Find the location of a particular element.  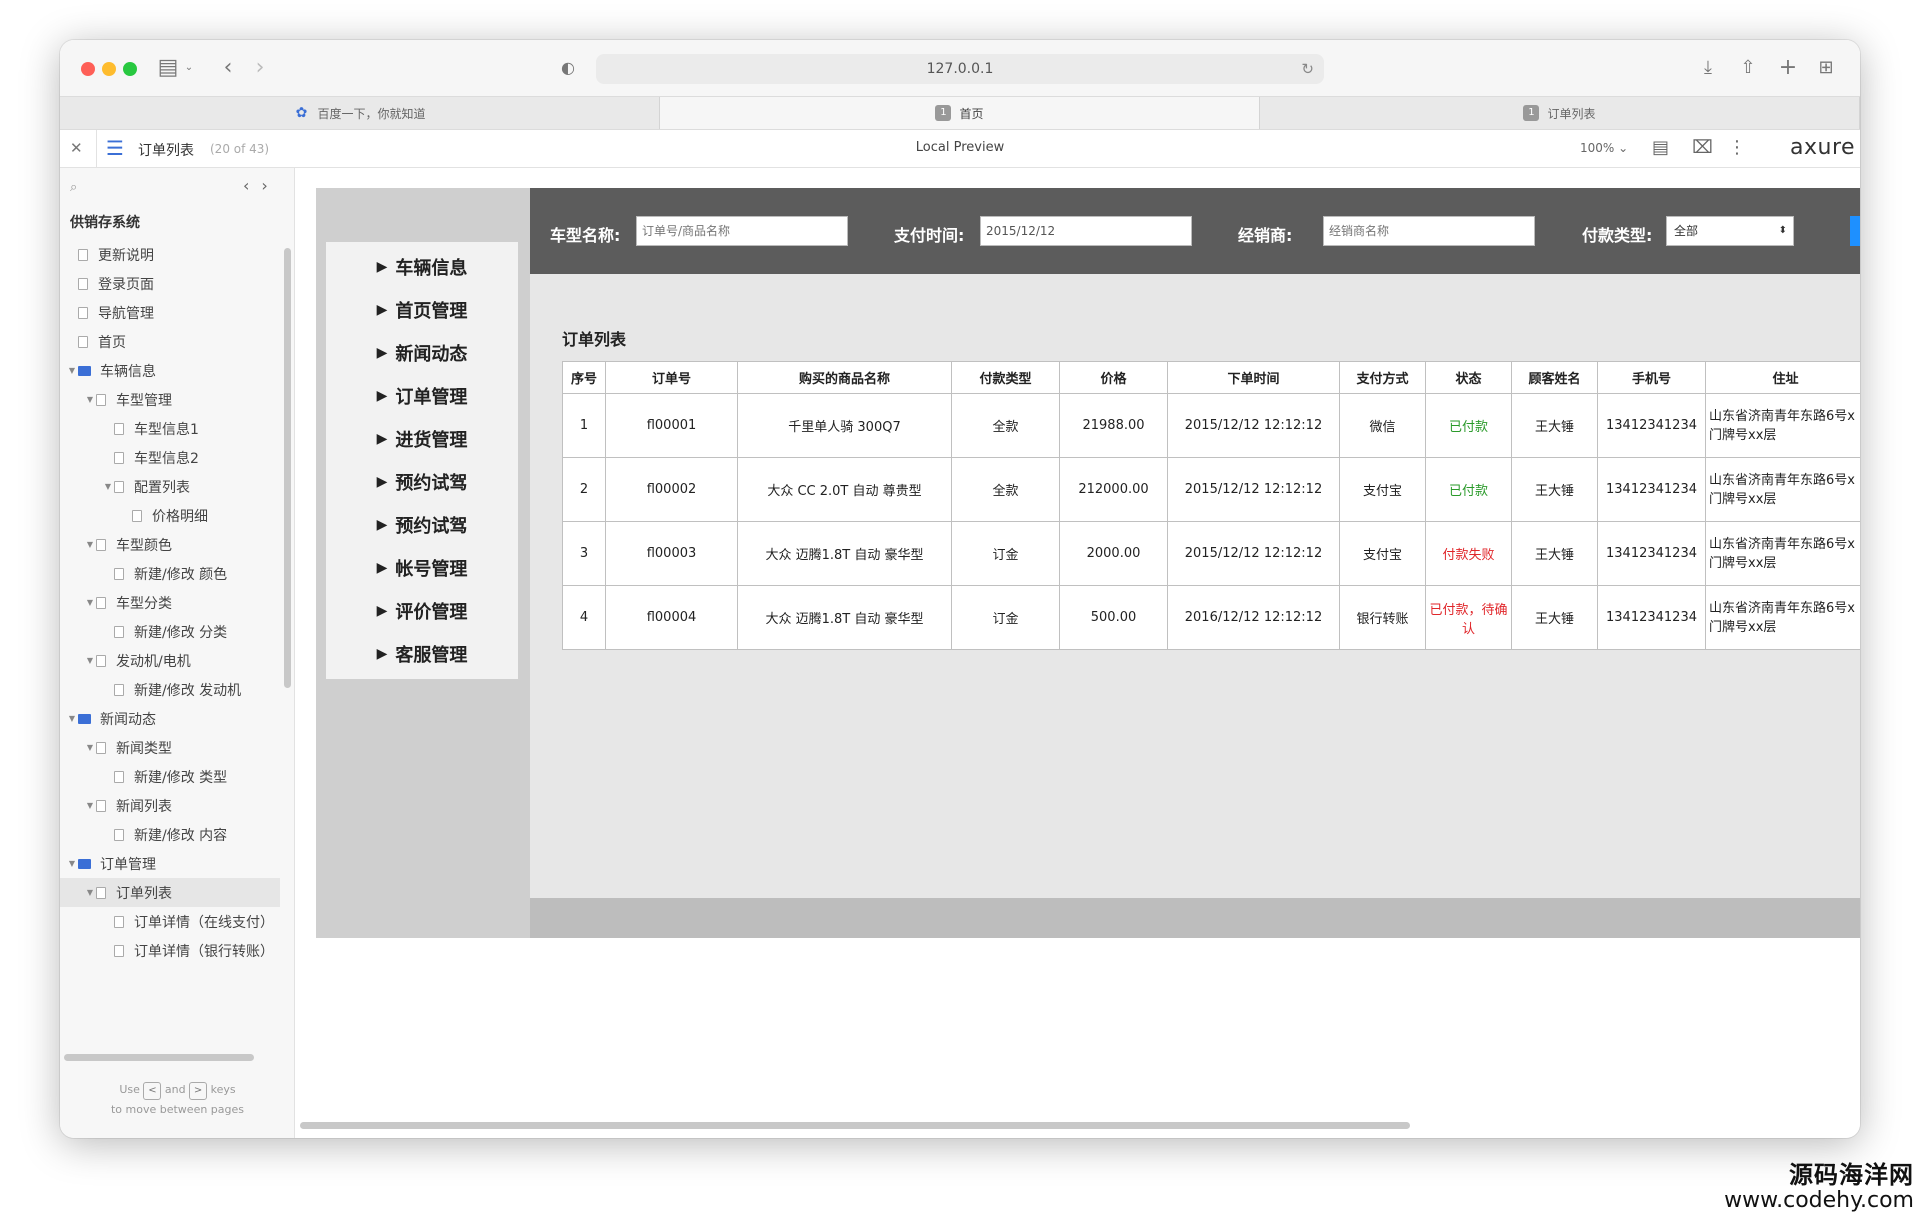

chevron-down-icon: ⌄ is located at coordinates (189, 68).